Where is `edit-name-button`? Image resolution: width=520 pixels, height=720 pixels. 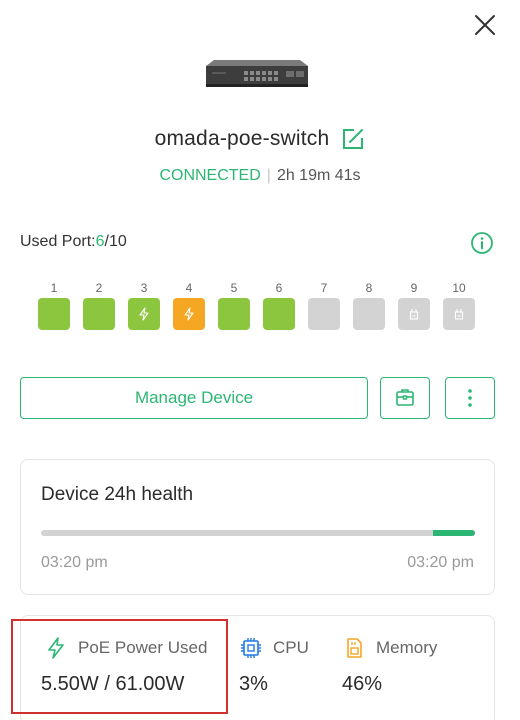 edit-name-button is located at coordinates (353, 139).